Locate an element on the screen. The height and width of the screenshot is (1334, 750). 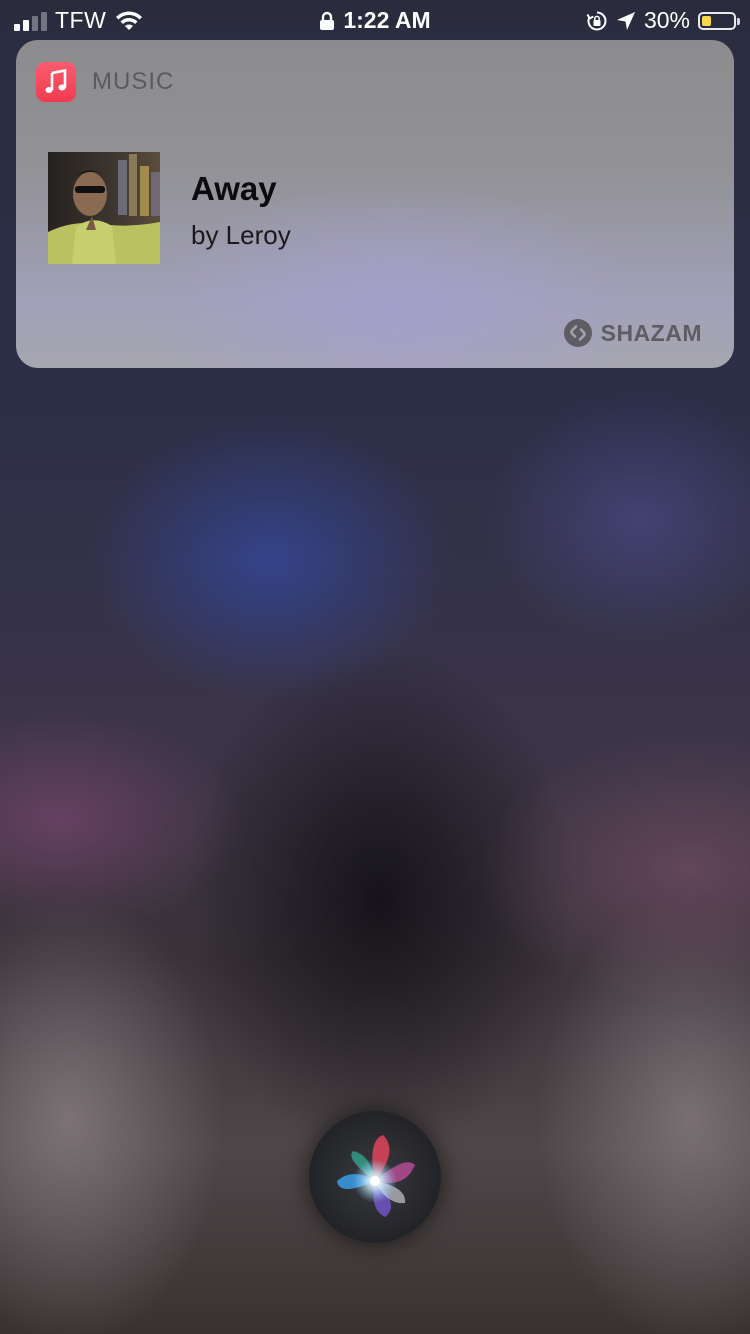
battery-icon is located at coordinates (719, 20).